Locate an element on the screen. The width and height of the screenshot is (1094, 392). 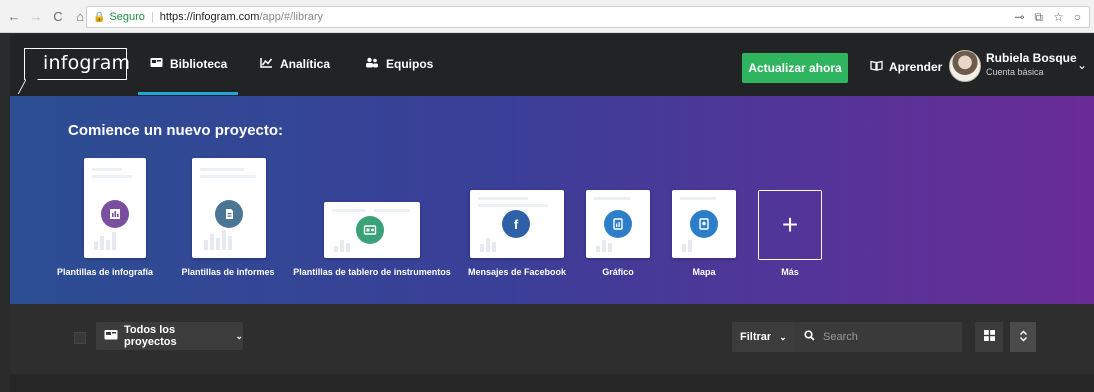
folder-icon is located at coordinates (111, 336).